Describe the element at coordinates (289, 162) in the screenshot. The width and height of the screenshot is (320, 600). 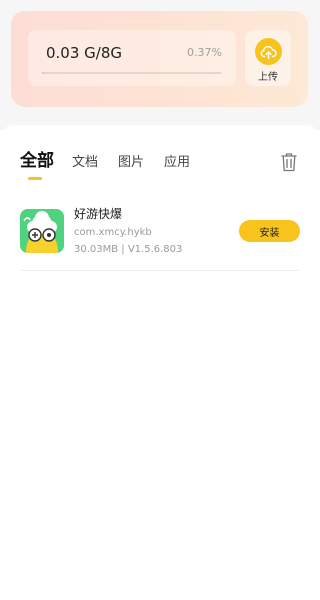
I see `trash-icon` at that location.